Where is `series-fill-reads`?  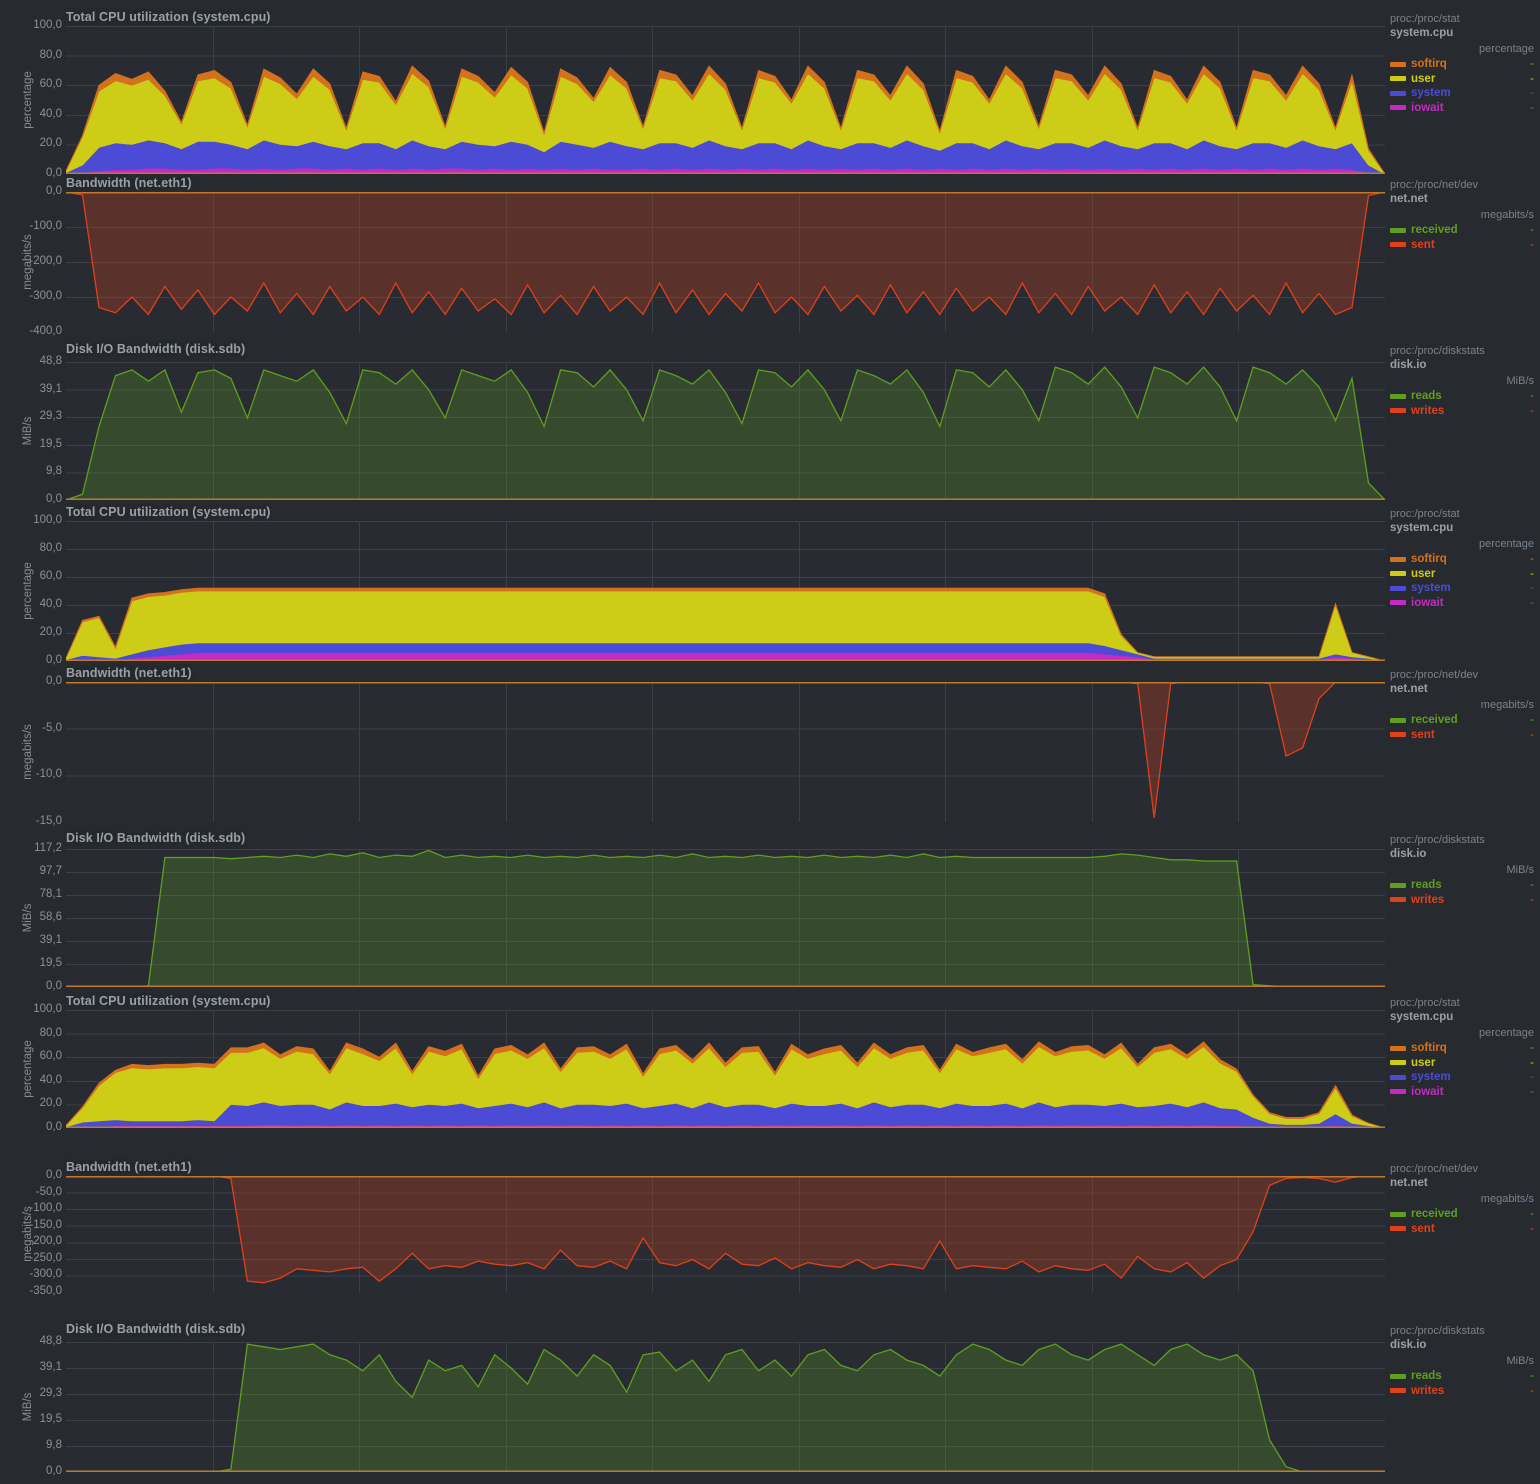
series-fill-reads is located at coordinates (725, 1408).